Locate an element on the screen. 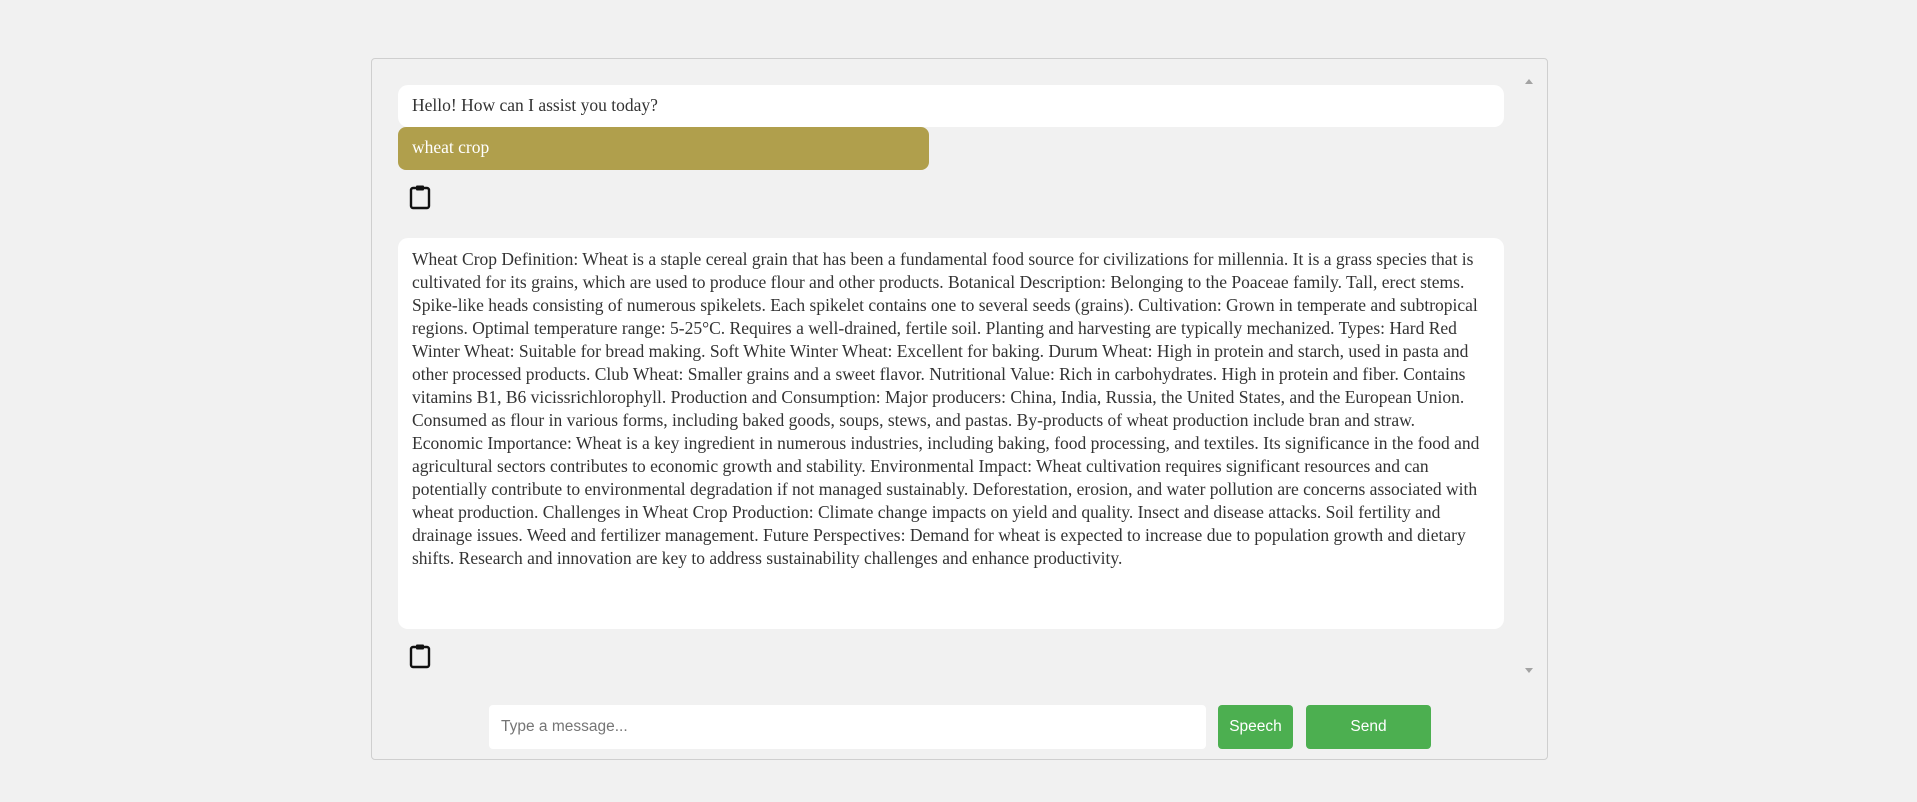 Image resolution: width=1917 pixels, height=802 pixels. scroll-up-arrow-icon is located at coordinates (1529, 81).